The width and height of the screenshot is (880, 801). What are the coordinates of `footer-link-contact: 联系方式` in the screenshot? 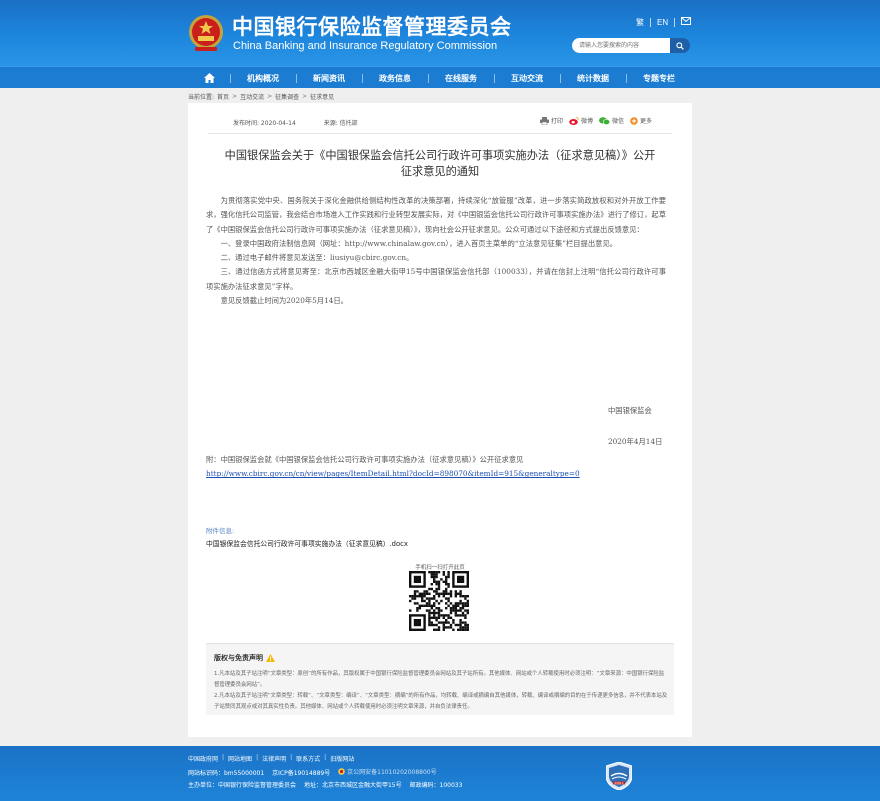 It's located at (308, 758).